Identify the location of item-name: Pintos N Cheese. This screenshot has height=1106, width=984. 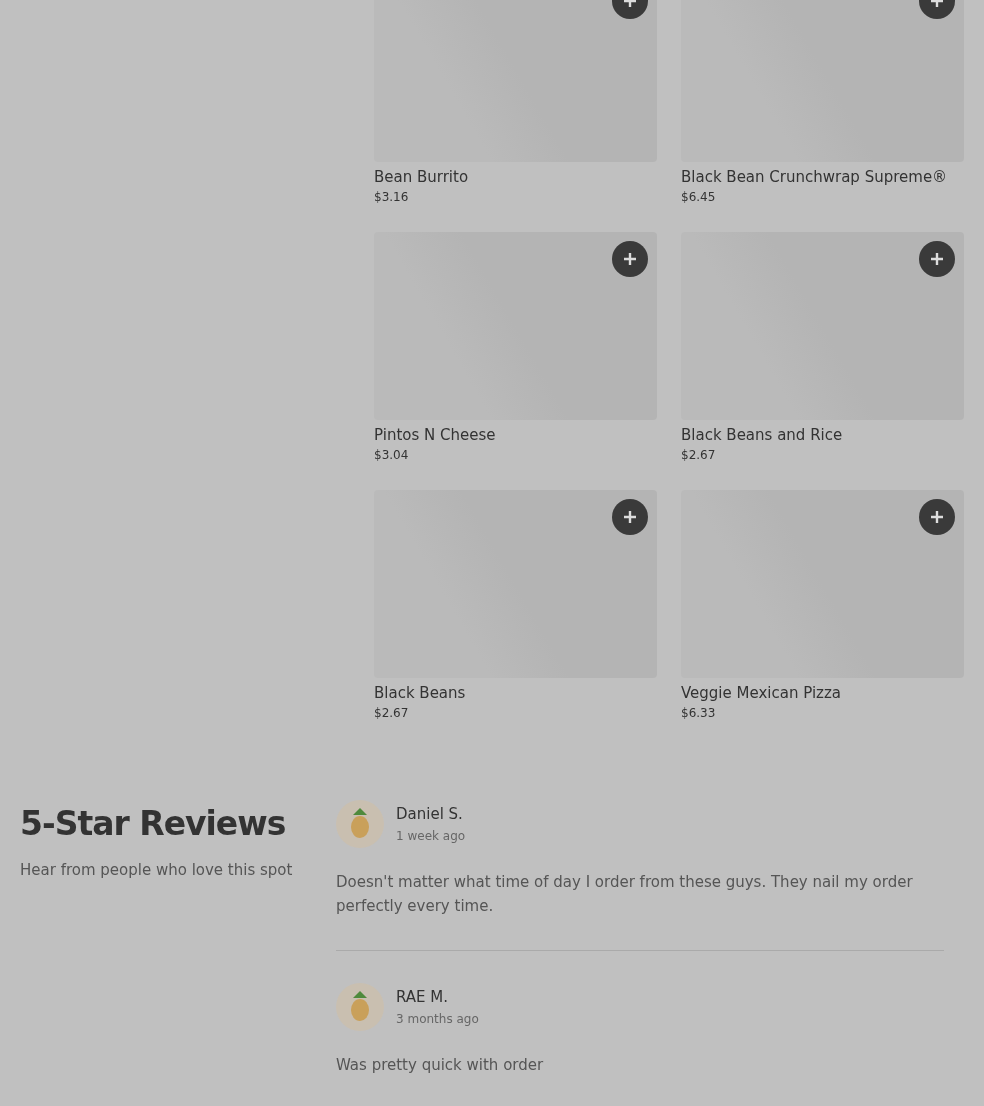
(435, 435).